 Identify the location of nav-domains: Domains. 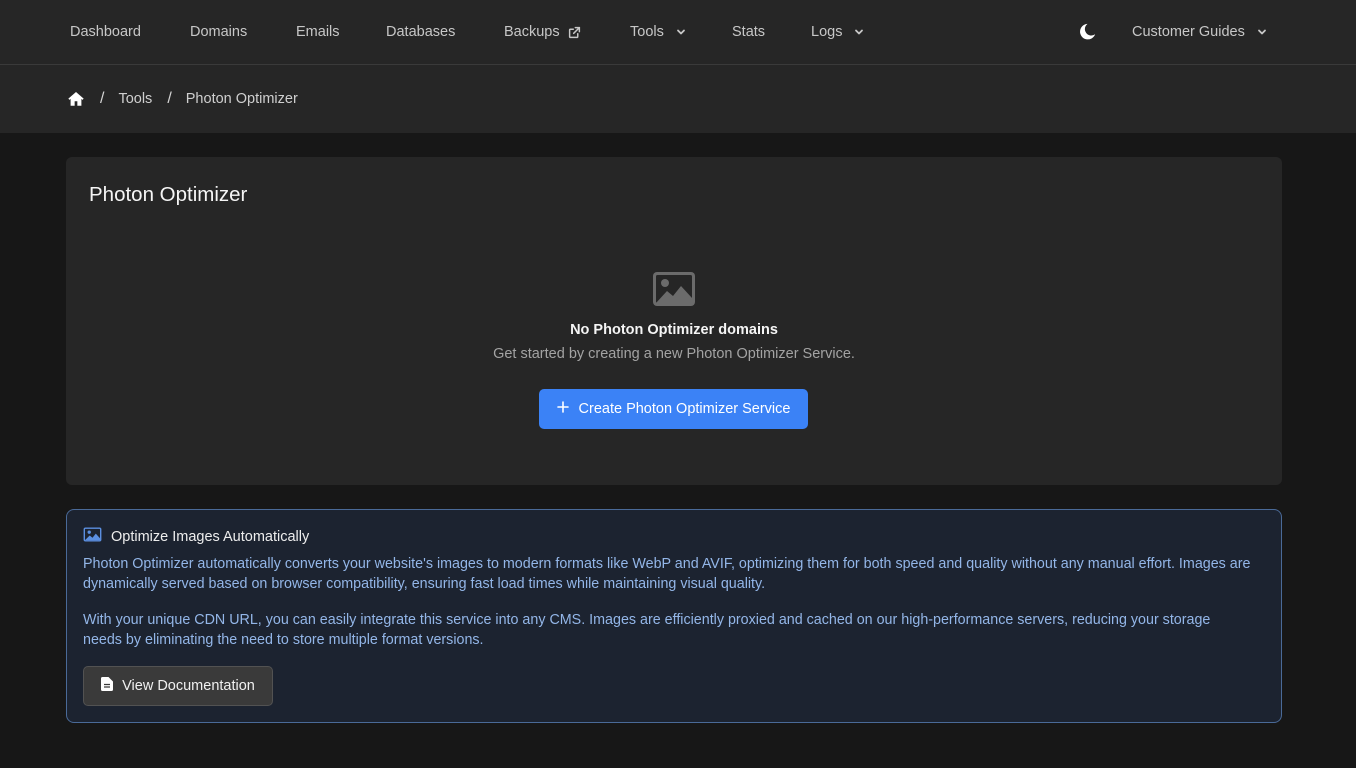
(218, 32).